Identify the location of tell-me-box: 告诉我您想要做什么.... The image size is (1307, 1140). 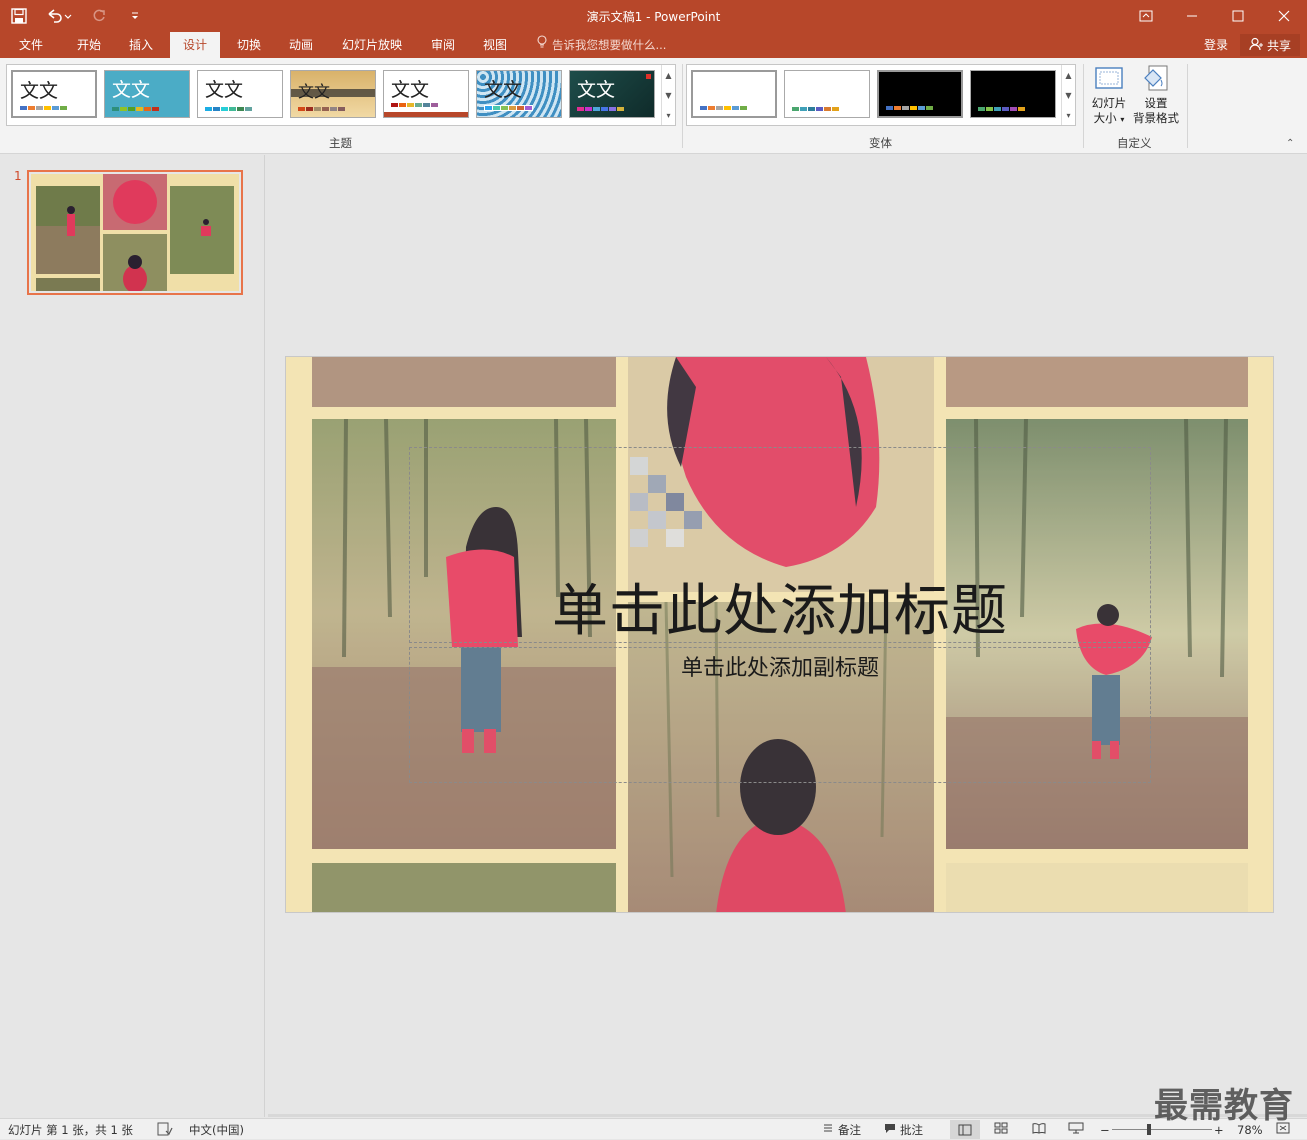
(601, 45).